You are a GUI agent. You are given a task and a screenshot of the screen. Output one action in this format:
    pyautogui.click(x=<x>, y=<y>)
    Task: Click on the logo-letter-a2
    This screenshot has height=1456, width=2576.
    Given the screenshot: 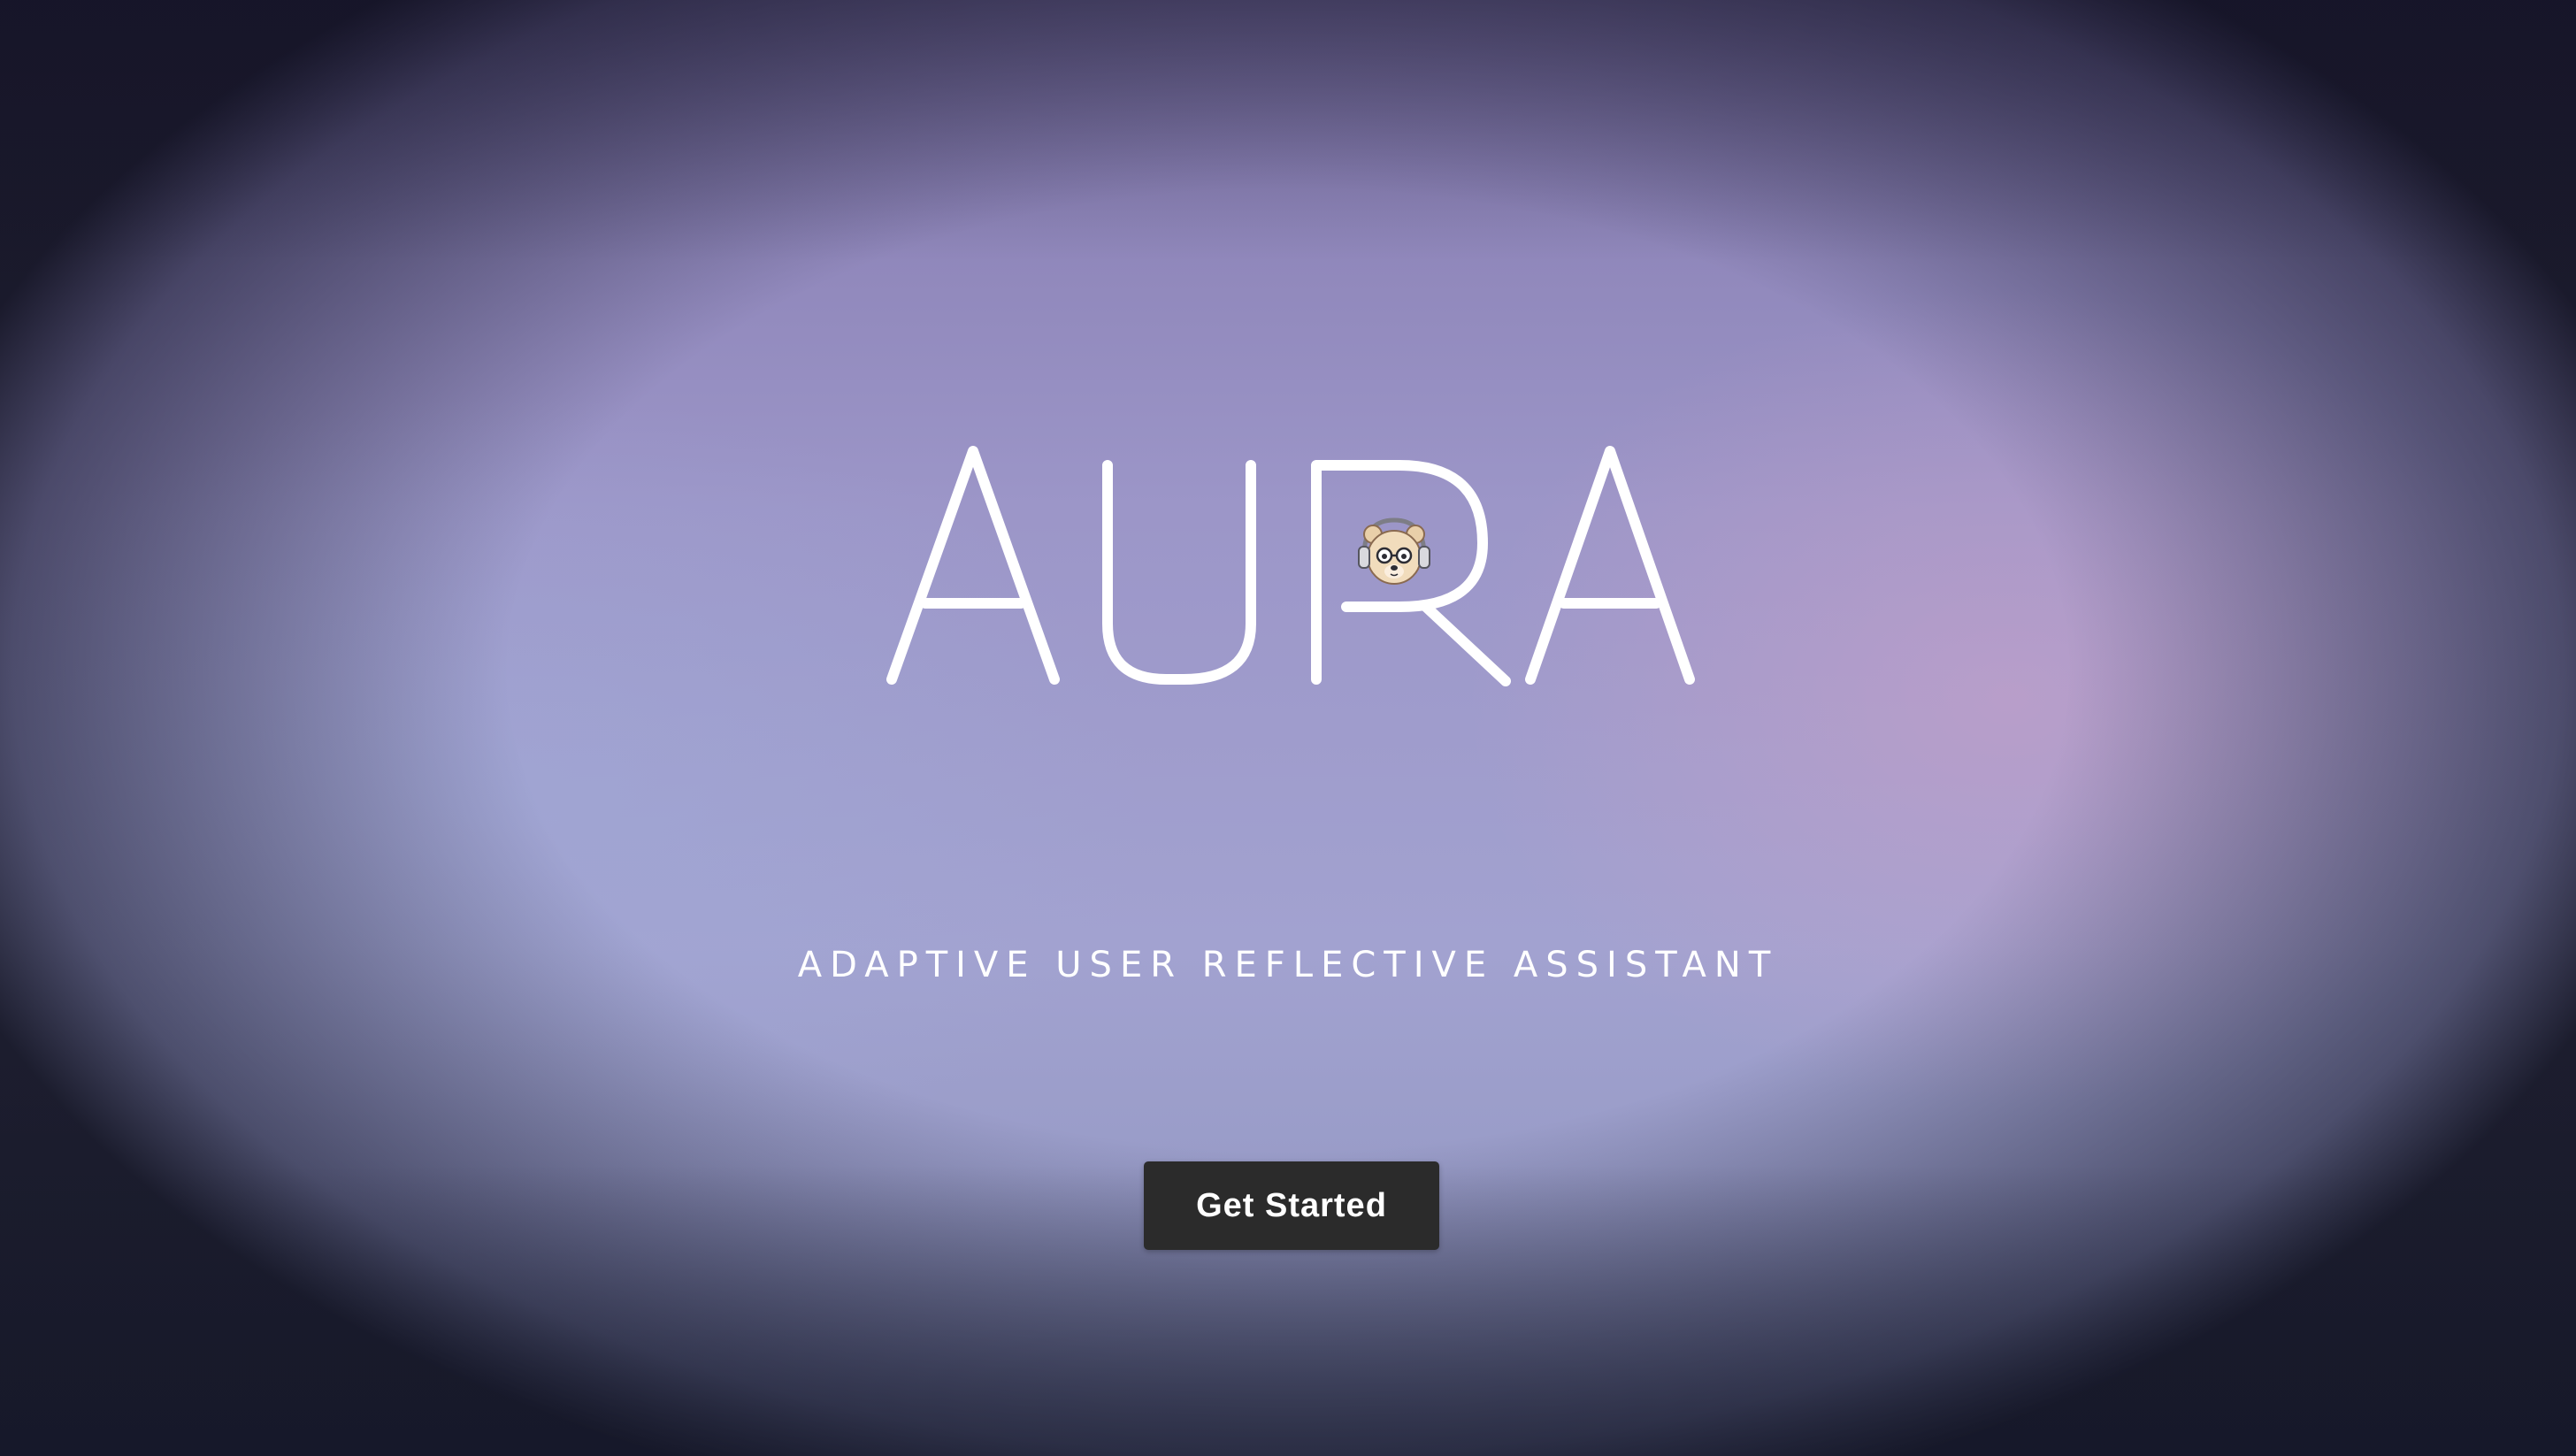 What is the action you would take?
    pyautogui.click(x=1610, y=565)
    